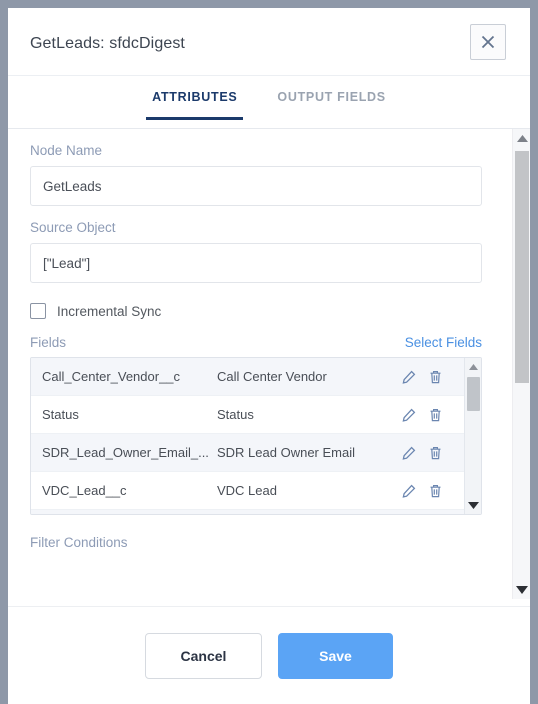 Image resolution: width=538 pixels, height=704 pixels. Describe the element at coordinates (107, 43) in the screenshot. I see `page-title: GetLeads: sfdcDigest` at that location.